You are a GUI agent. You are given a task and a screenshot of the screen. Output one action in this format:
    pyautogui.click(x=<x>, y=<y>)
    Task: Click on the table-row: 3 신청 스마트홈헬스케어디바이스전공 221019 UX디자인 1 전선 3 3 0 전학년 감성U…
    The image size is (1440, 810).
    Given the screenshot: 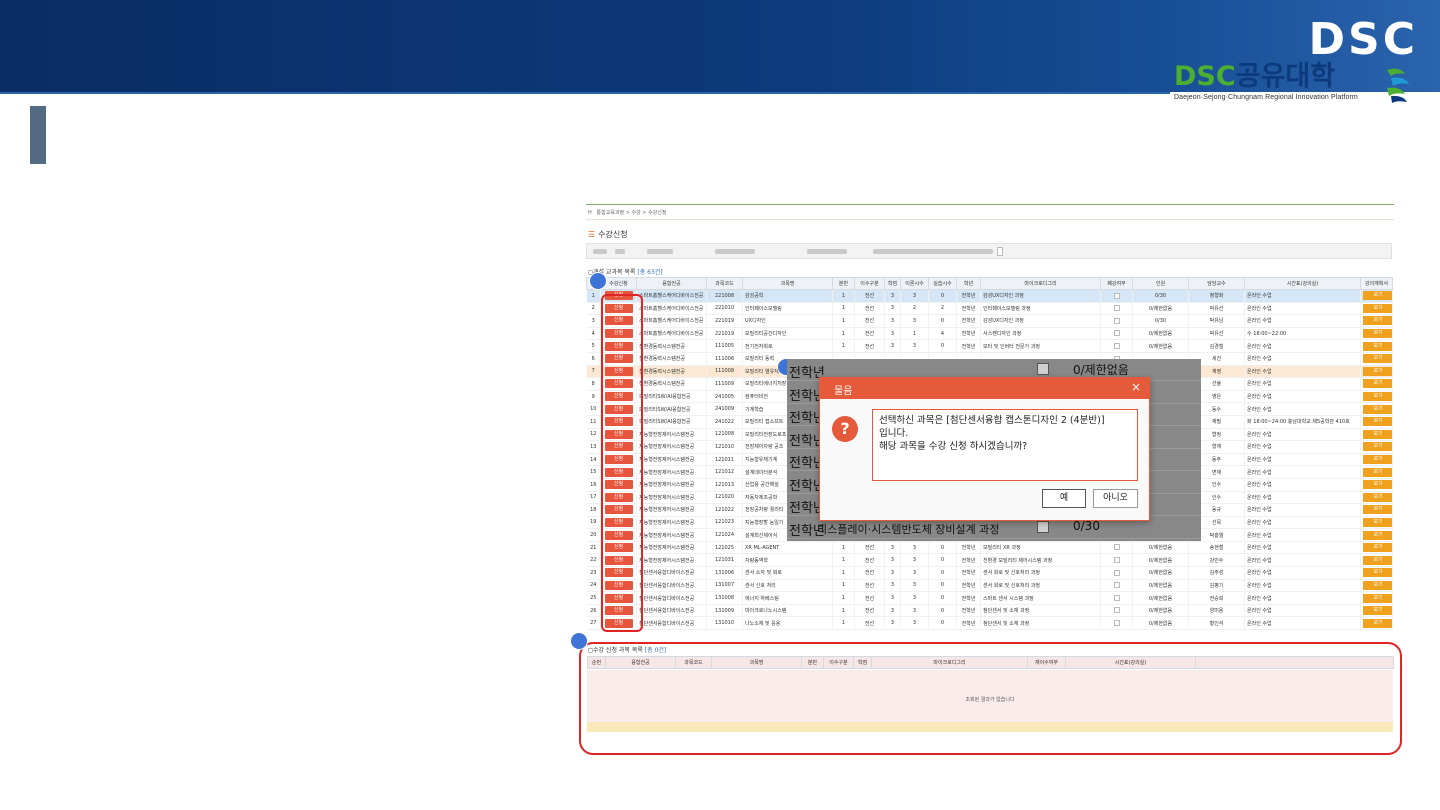 What is the action you would take?
    pyautogui.click(x=989, y=321)
    